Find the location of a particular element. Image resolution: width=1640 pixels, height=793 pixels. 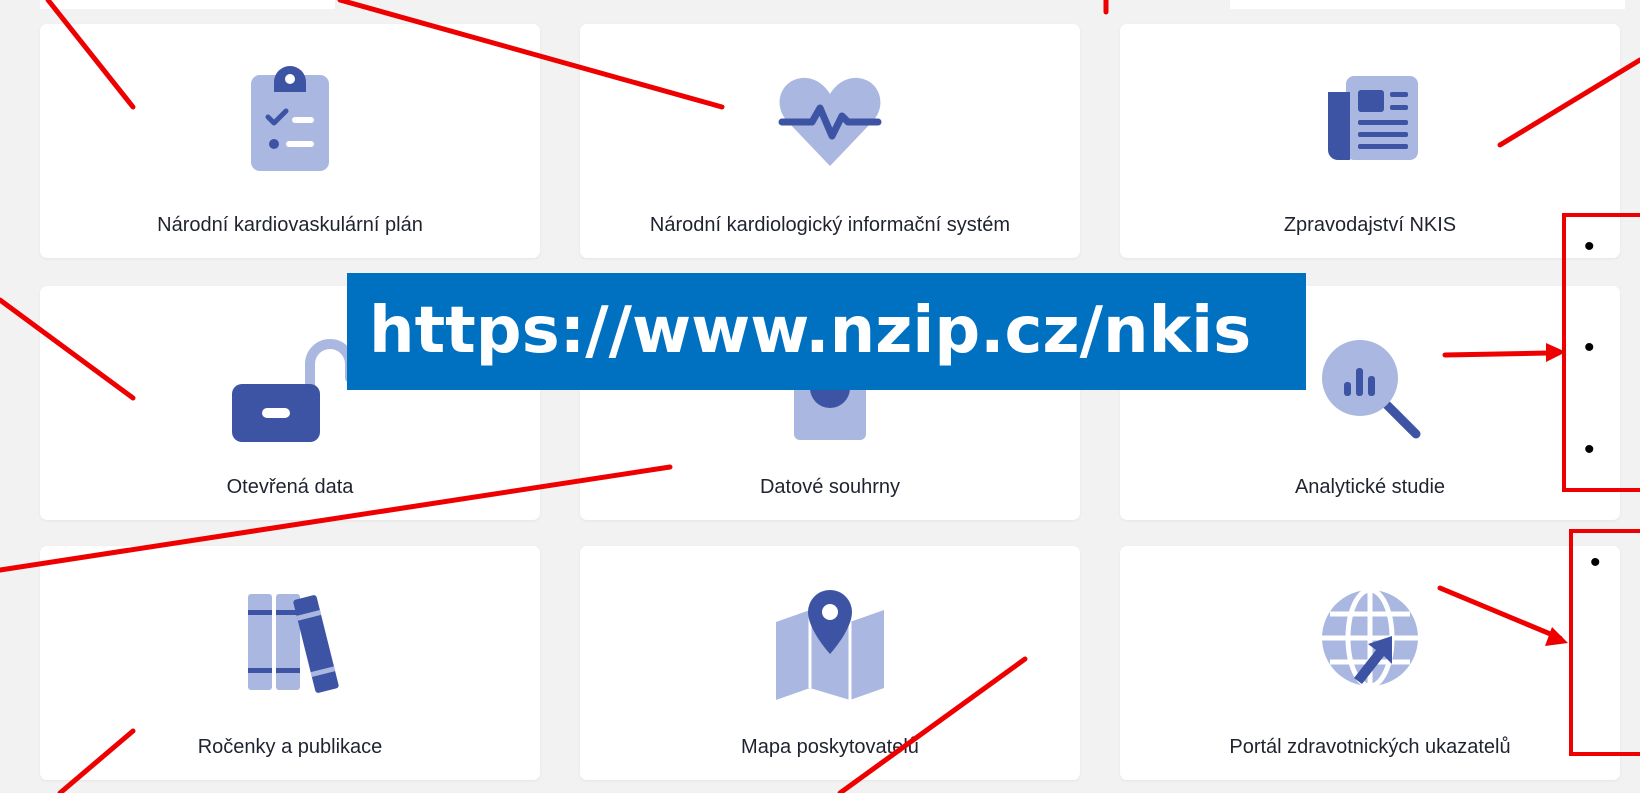

top-strip-left is located at coordinates (187, 4).